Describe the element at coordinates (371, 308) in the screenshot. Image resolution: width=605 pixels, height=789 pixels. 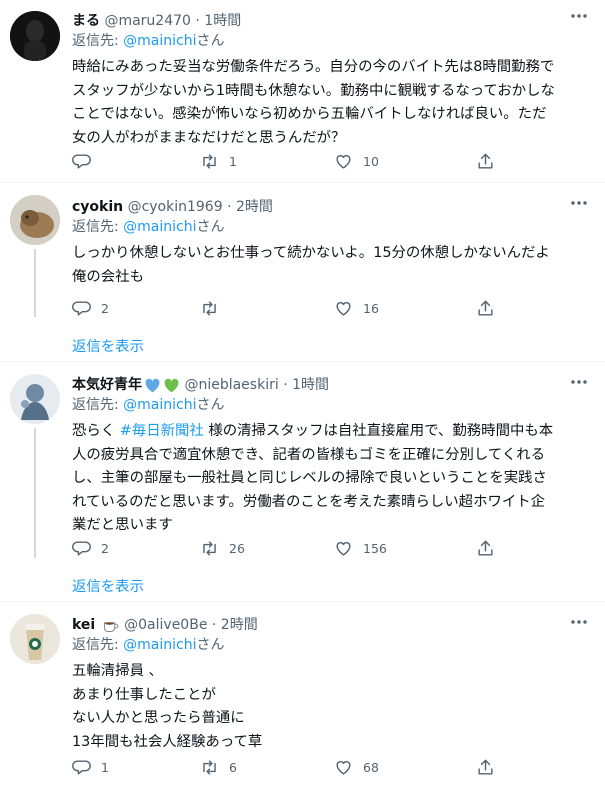
I see `like-count: 16` at that location.